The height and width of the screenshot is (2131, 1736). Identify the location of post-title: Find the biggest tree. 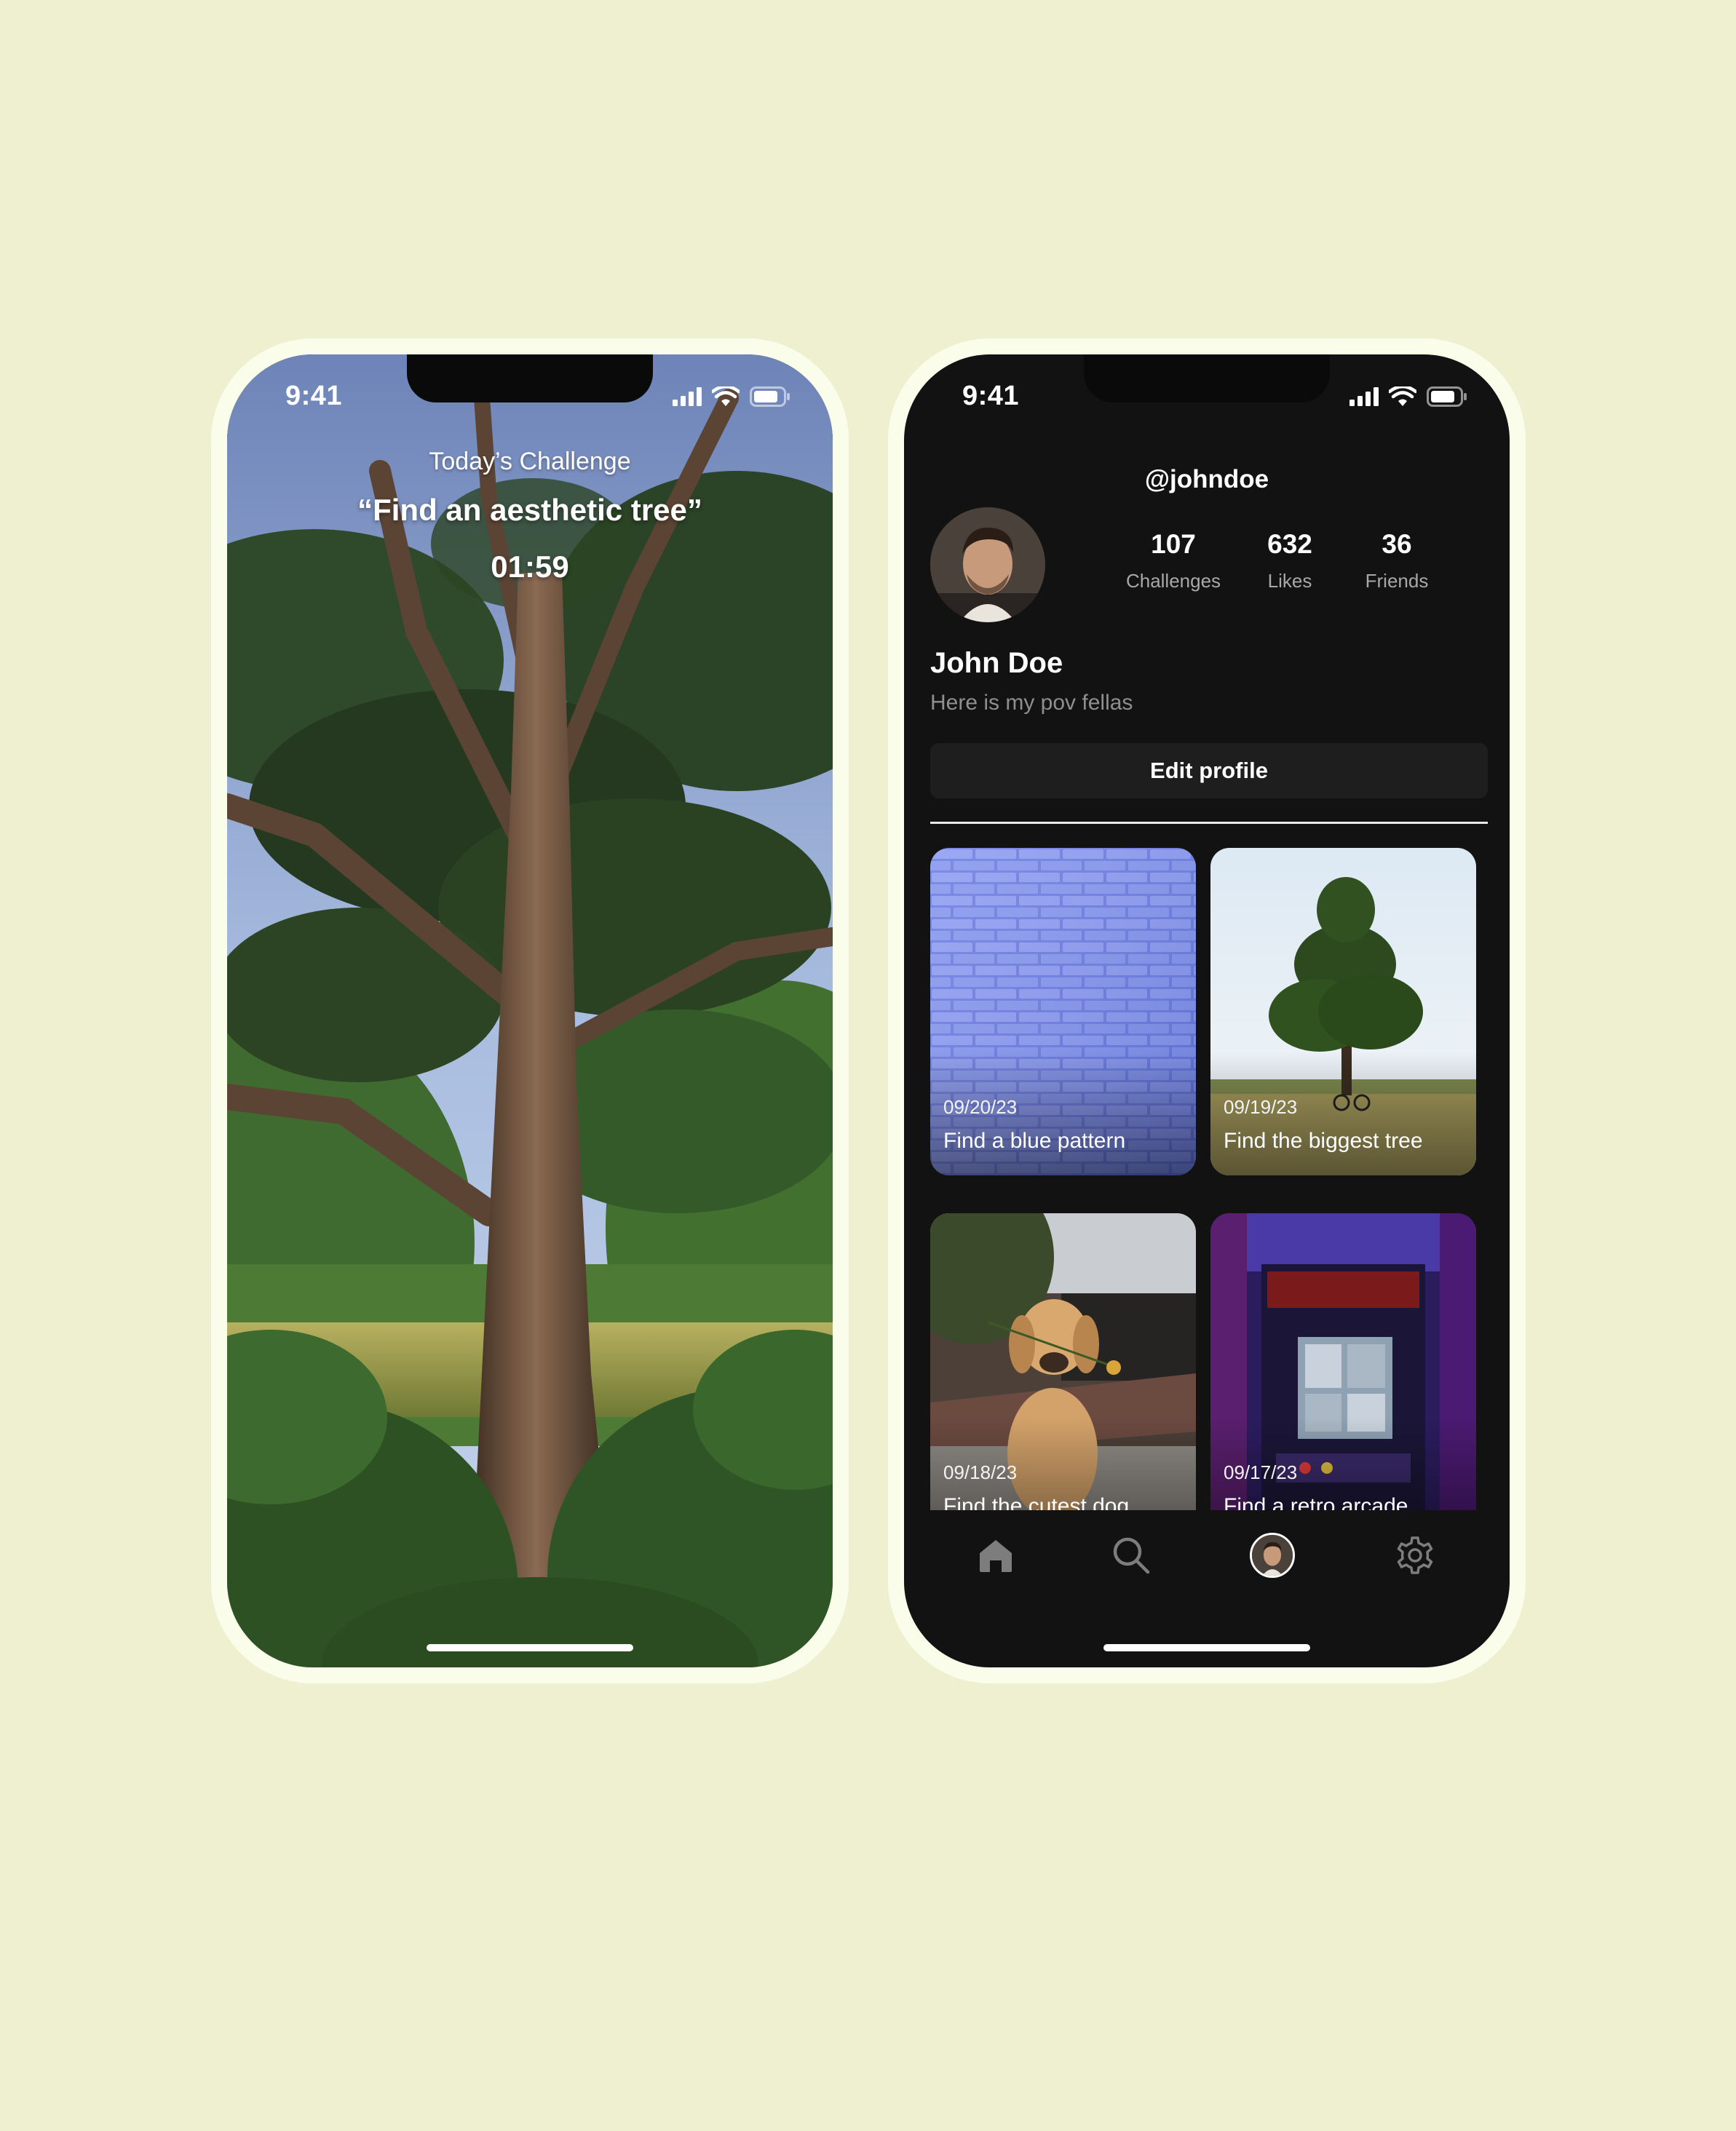
(1323, 1141).